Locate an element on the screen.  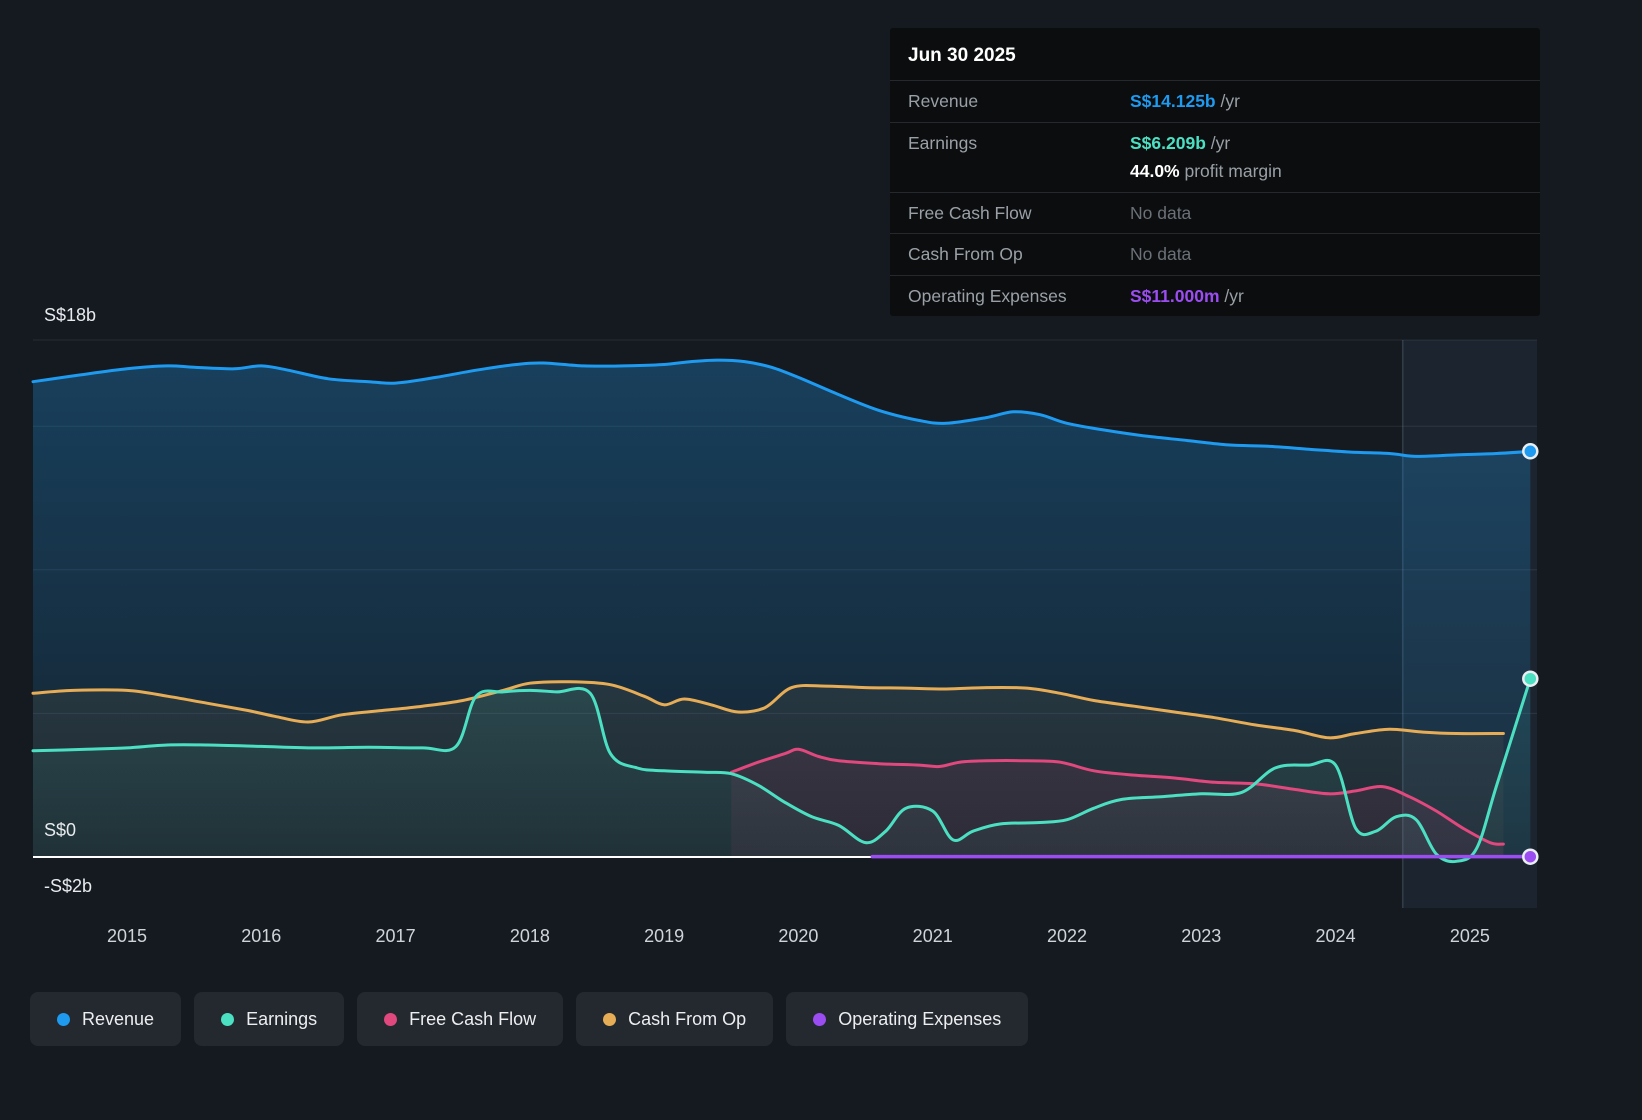
tooltip-opex-value: S$11.000m /yr is located at coordinates (1187, 295).